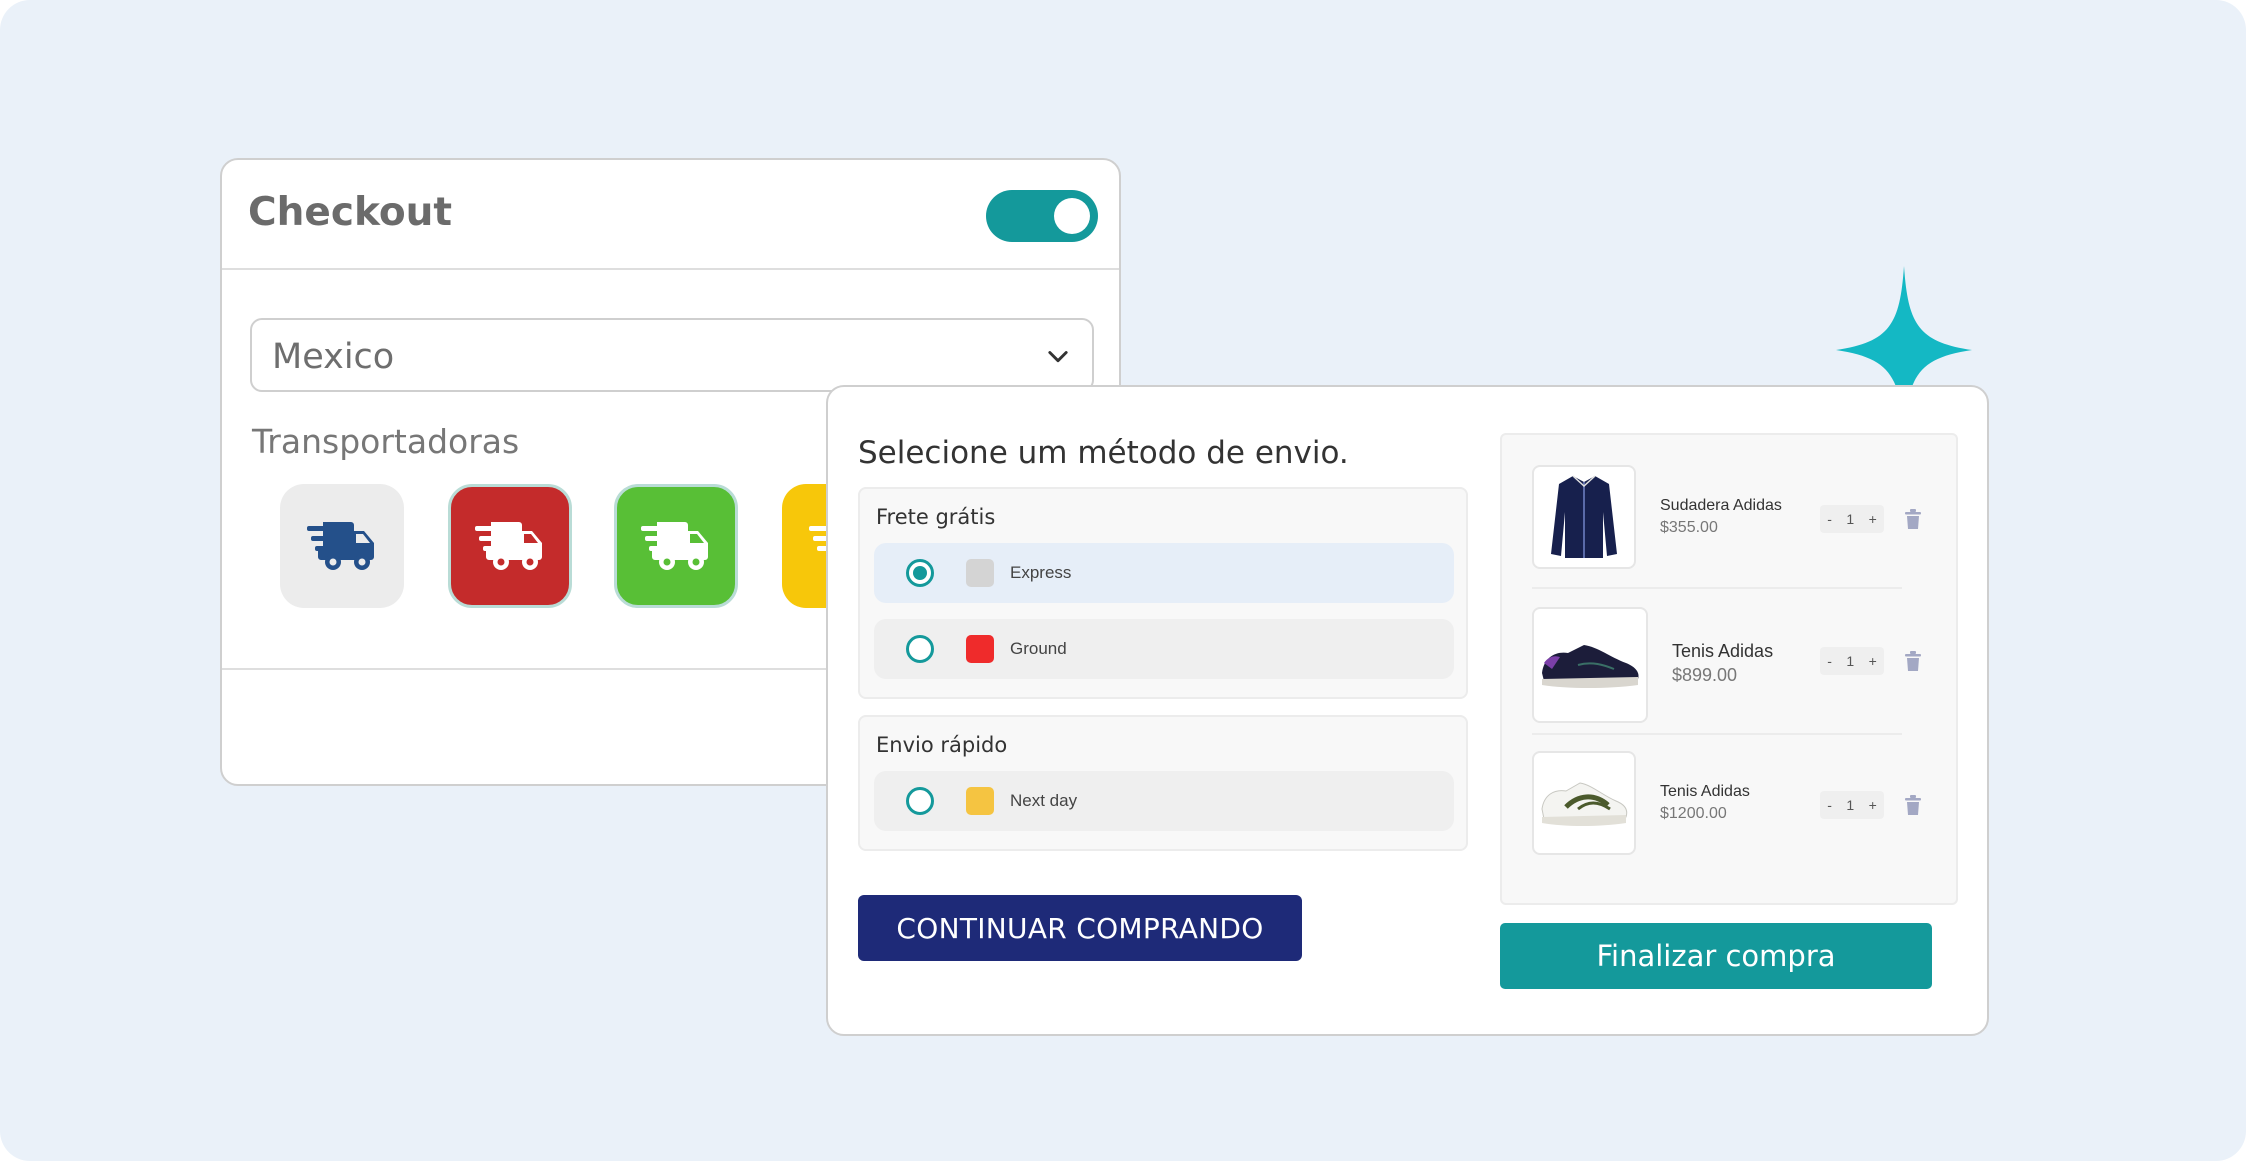 The image size is (2246, 1161). I want to click on option-label: Ground, so click(1038, 648).